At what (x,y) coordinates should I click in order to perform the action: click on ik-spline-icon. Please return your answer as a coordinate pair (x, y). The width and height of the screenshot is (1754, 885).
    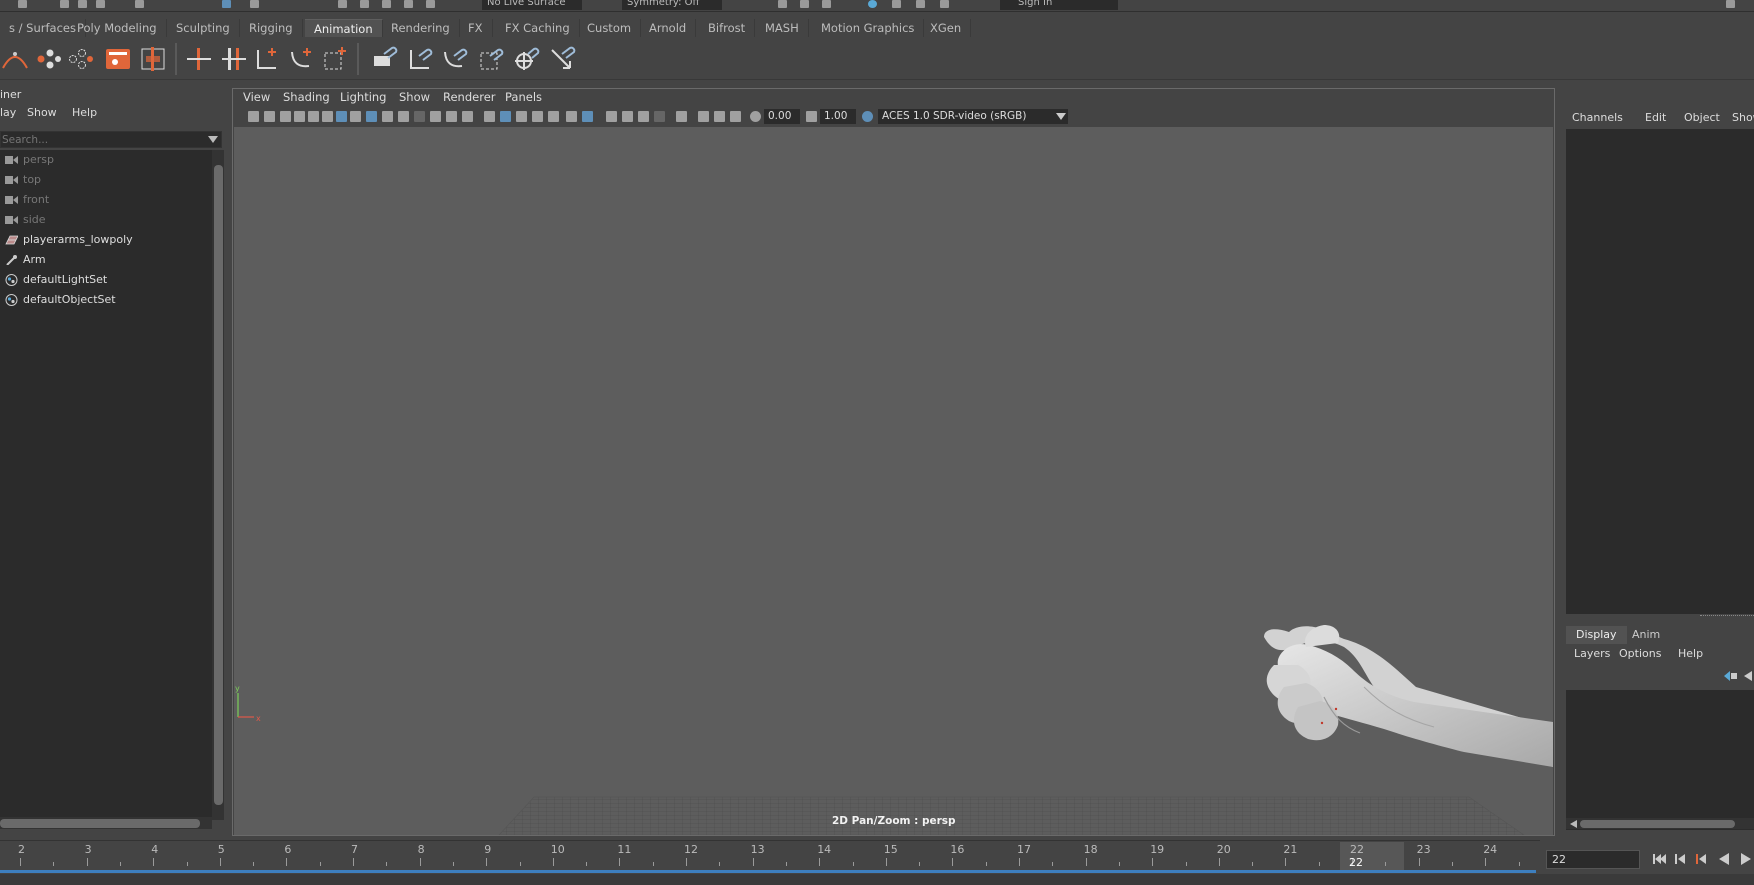
    Looking at the image, I should click on (15, 59).